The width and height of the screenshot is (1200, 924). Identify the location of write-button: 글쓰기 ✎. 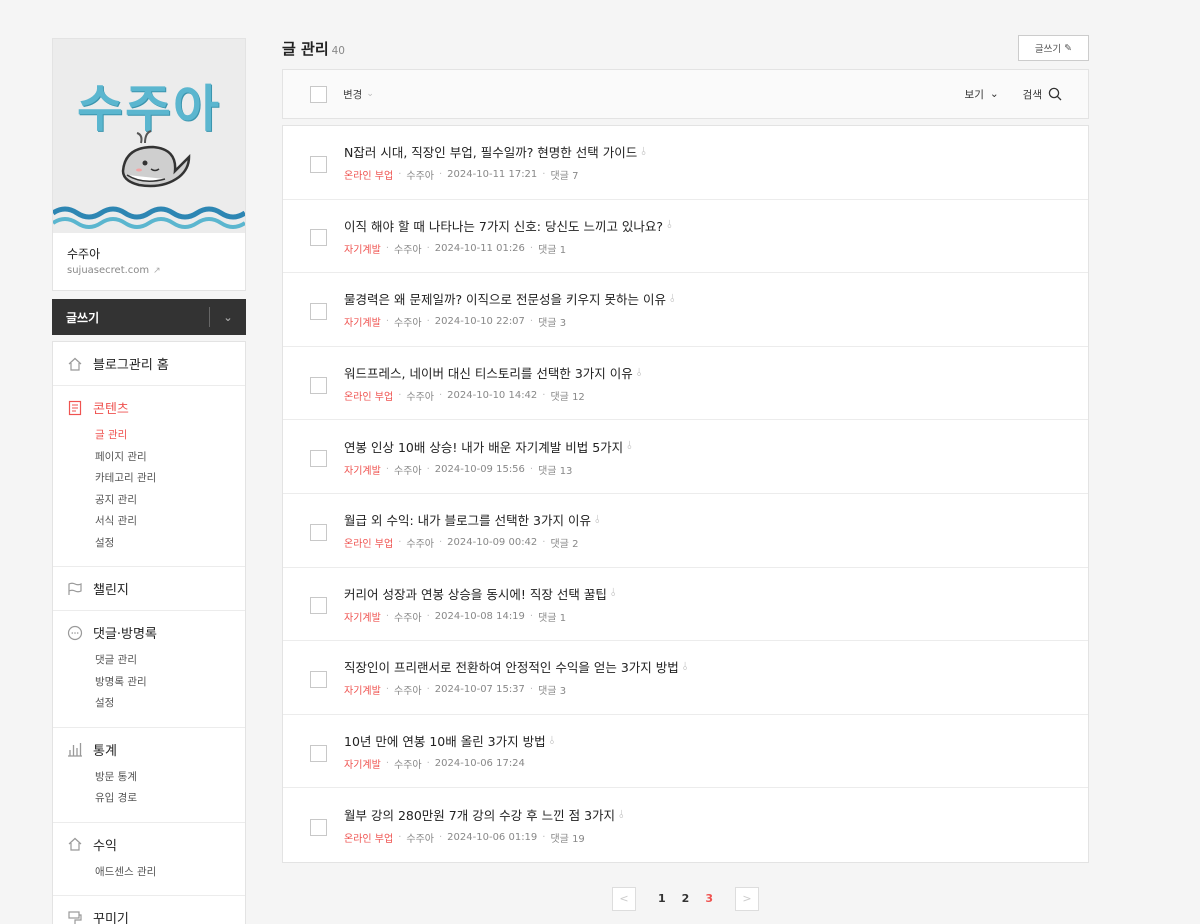
(1053, 48).